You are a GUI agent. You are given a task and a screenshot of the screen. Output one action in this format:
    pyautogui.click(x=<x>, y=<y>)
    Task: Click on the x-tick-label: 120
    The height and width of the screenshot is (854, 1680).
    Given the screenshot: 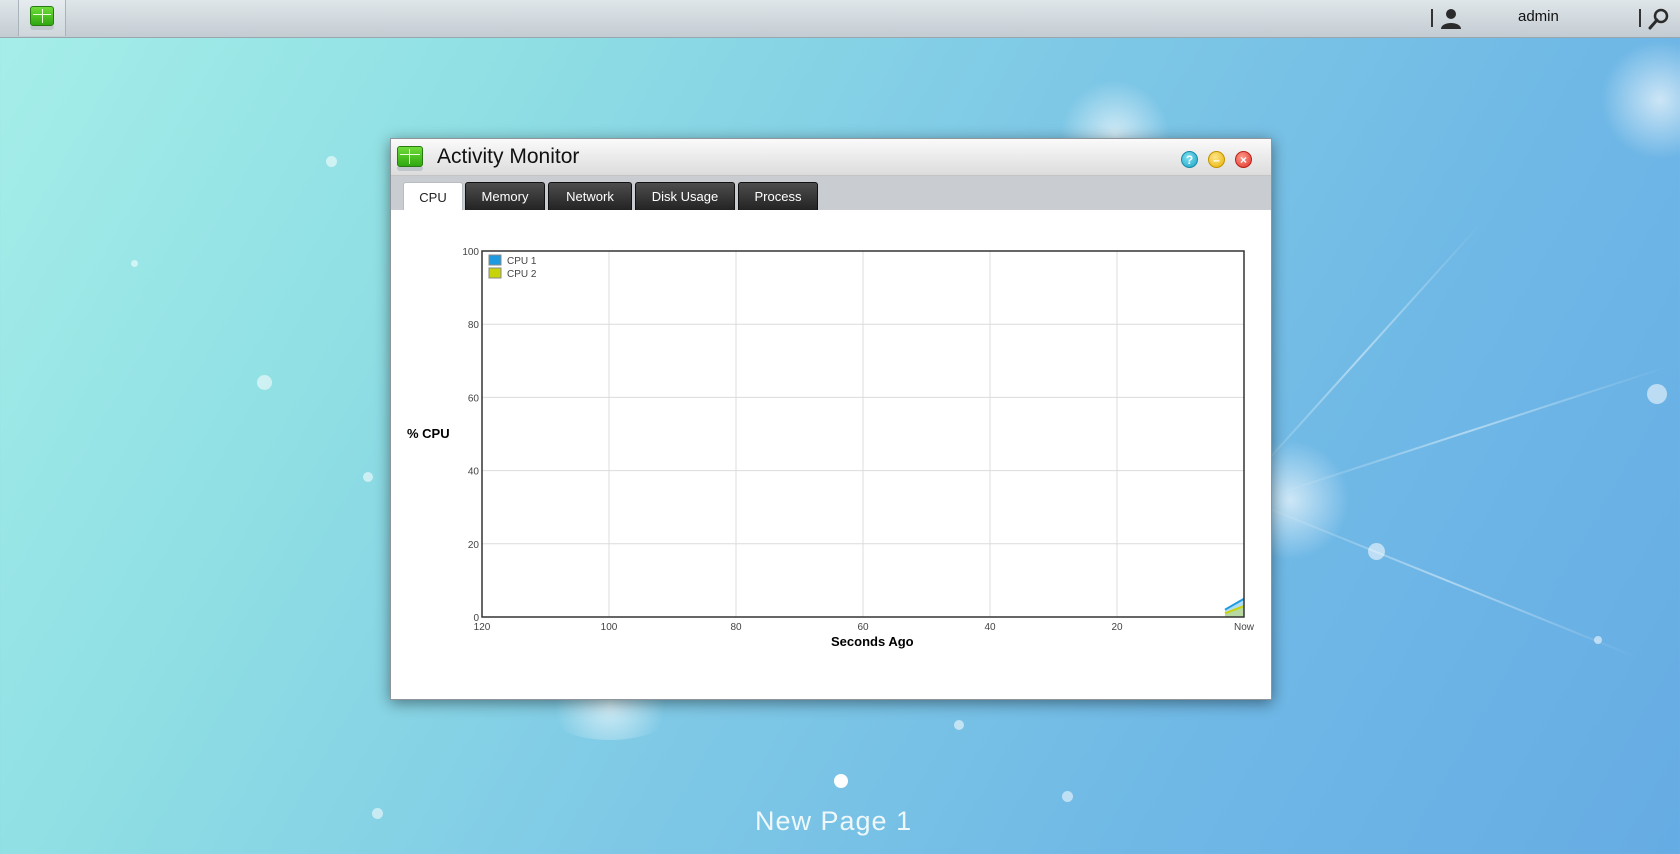 What is the action you would take?
    pyautogui.click(x=482, y=627)
    